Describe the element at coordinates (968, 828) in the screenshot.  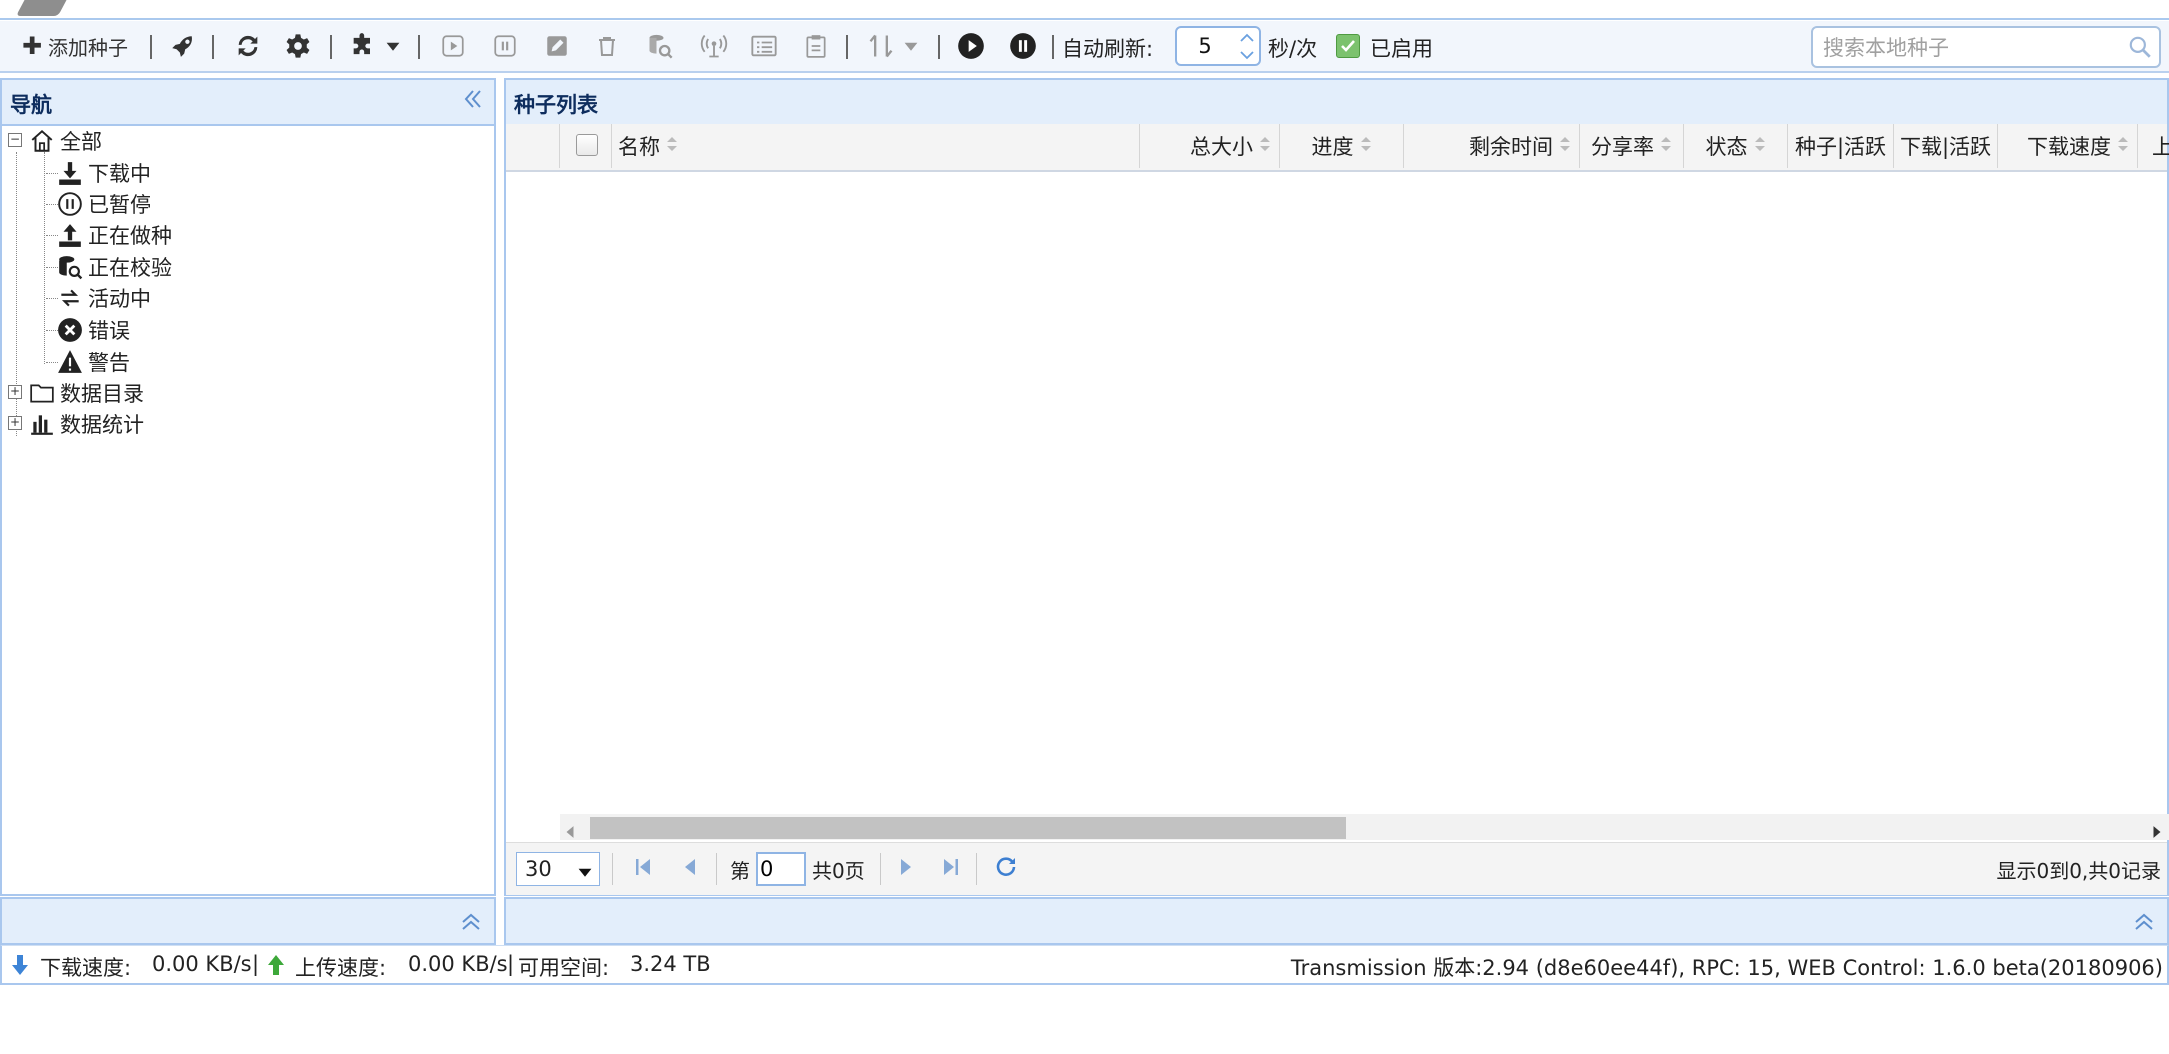
I see `scrollbar-thumb` at that location.